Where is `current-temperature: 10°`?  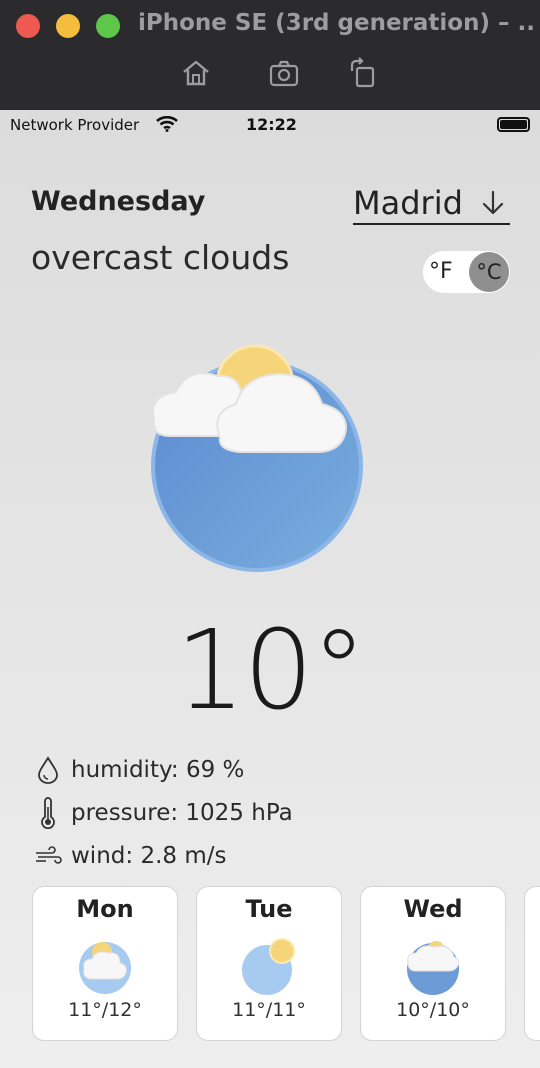 current-temperature: 10° is located at coordinates (271, 670).